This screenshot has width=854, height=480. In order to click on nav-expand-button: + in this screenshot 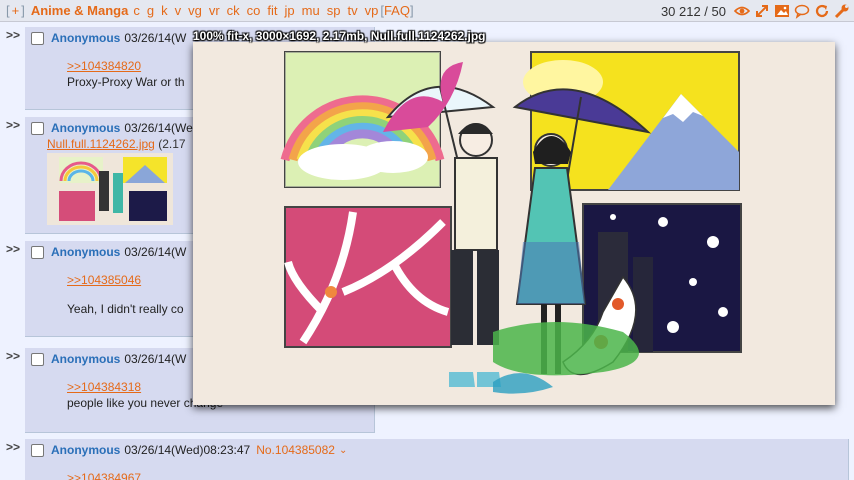, I will do `click(16, 10)`.